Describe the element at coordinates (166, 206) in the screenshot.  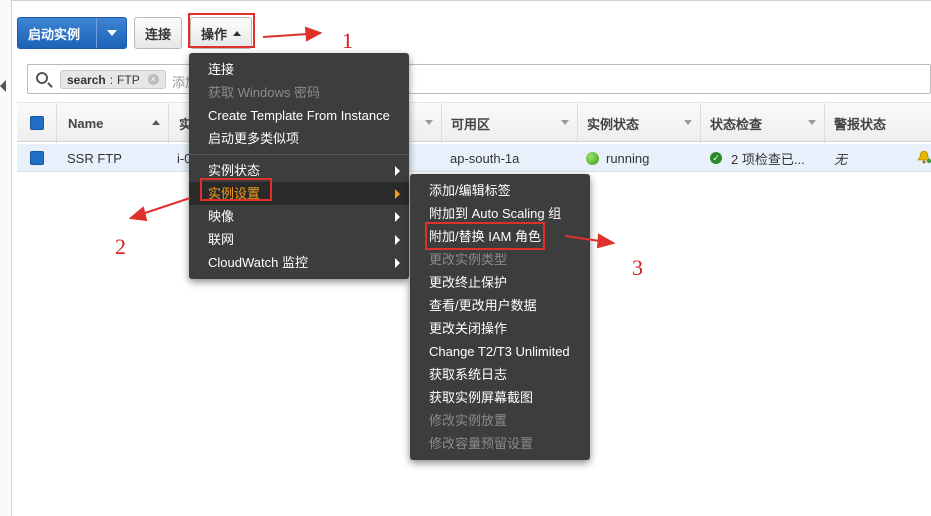
I see `arrow-2-line` at that location.